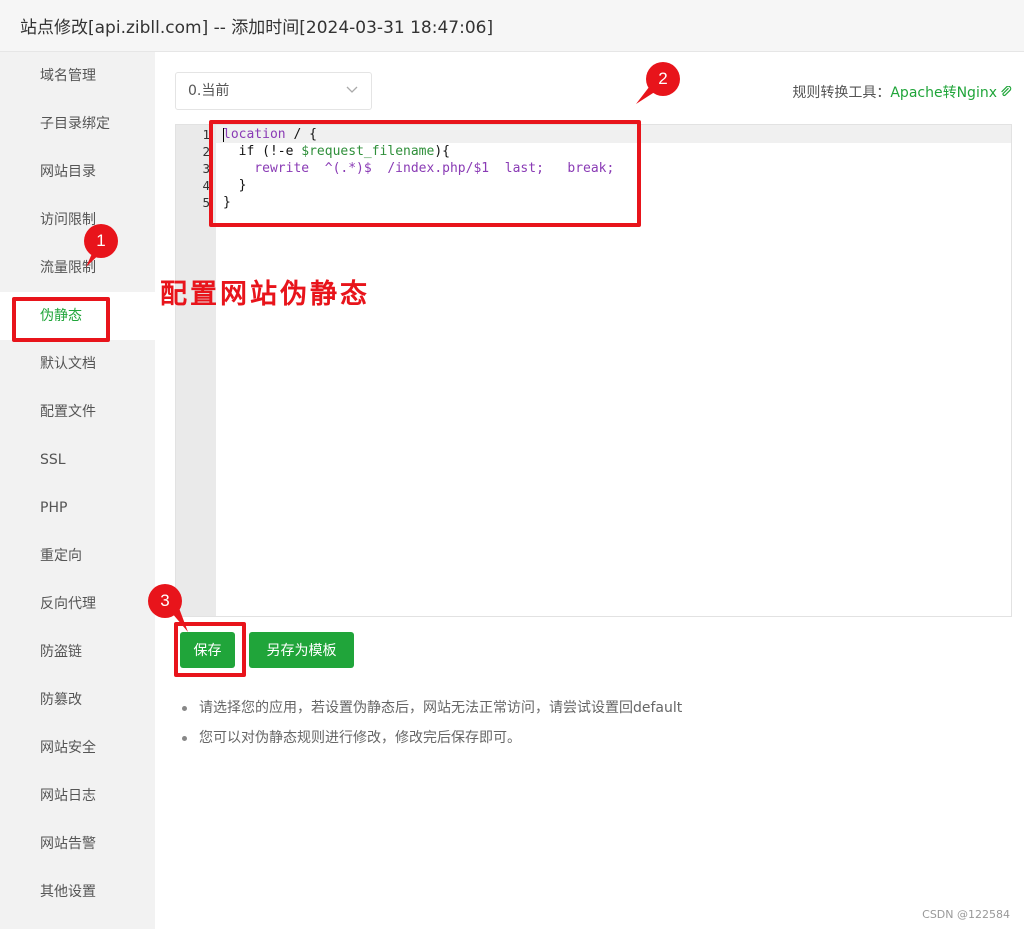 The image size is (1024, 929). I want to click on sidebar-item-access-limit: 访问限制, so click(77, 220).